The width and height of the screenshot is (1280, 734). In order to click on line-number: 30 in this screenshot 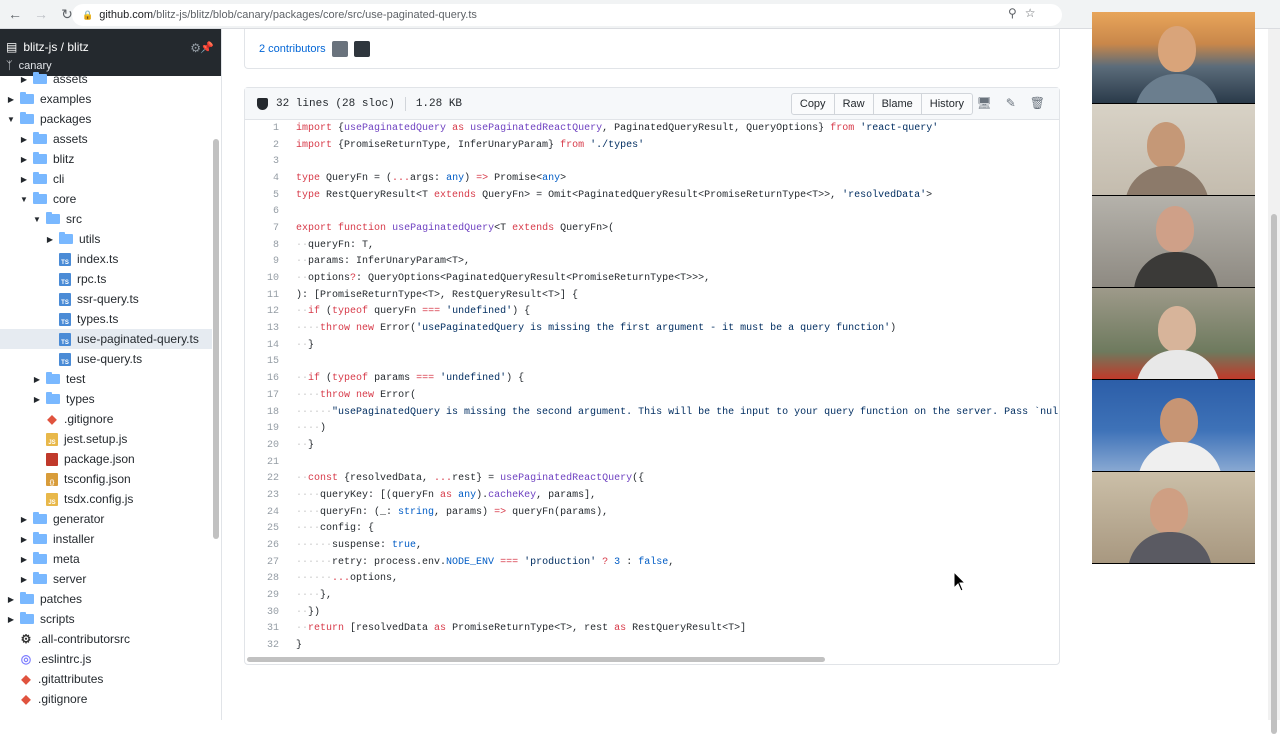, I will do `click(262, 612)`.